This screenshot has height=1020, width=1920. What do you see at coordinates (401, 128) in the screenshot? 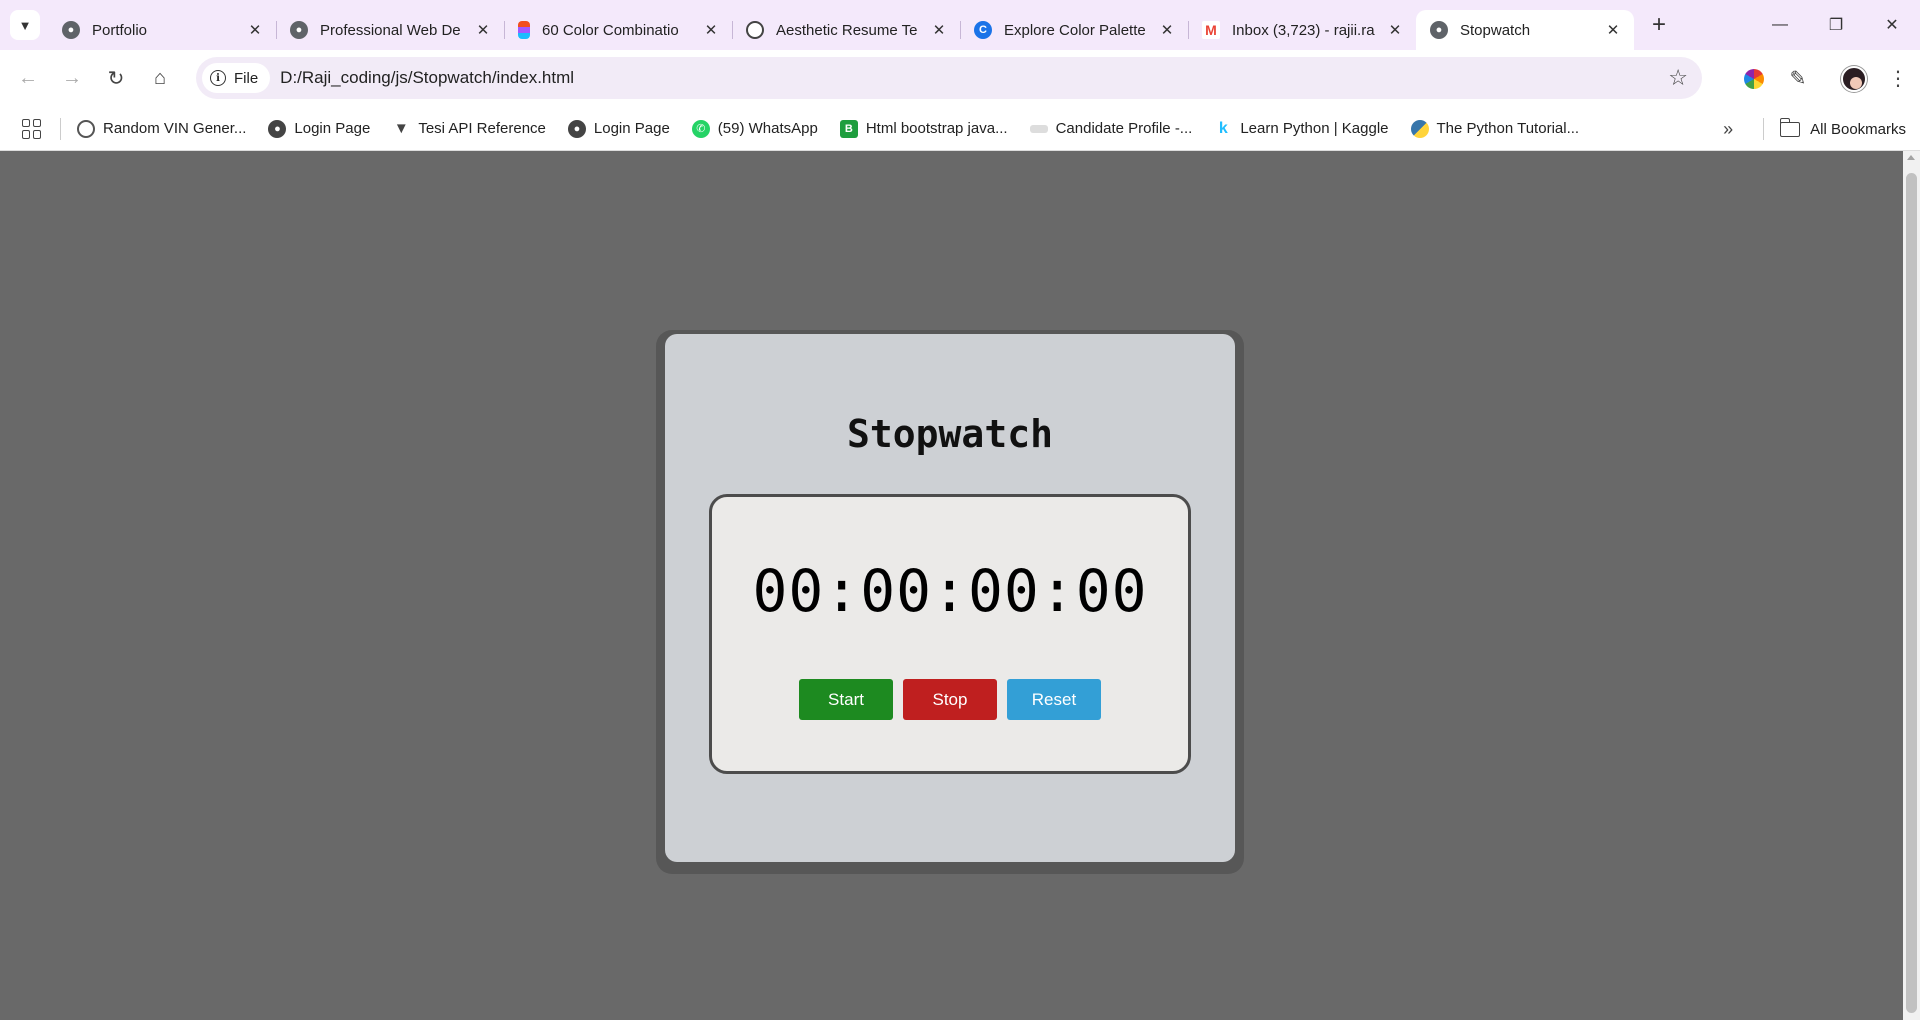
I see `tesi-icon: ▼` at bounding box center [401, 128].